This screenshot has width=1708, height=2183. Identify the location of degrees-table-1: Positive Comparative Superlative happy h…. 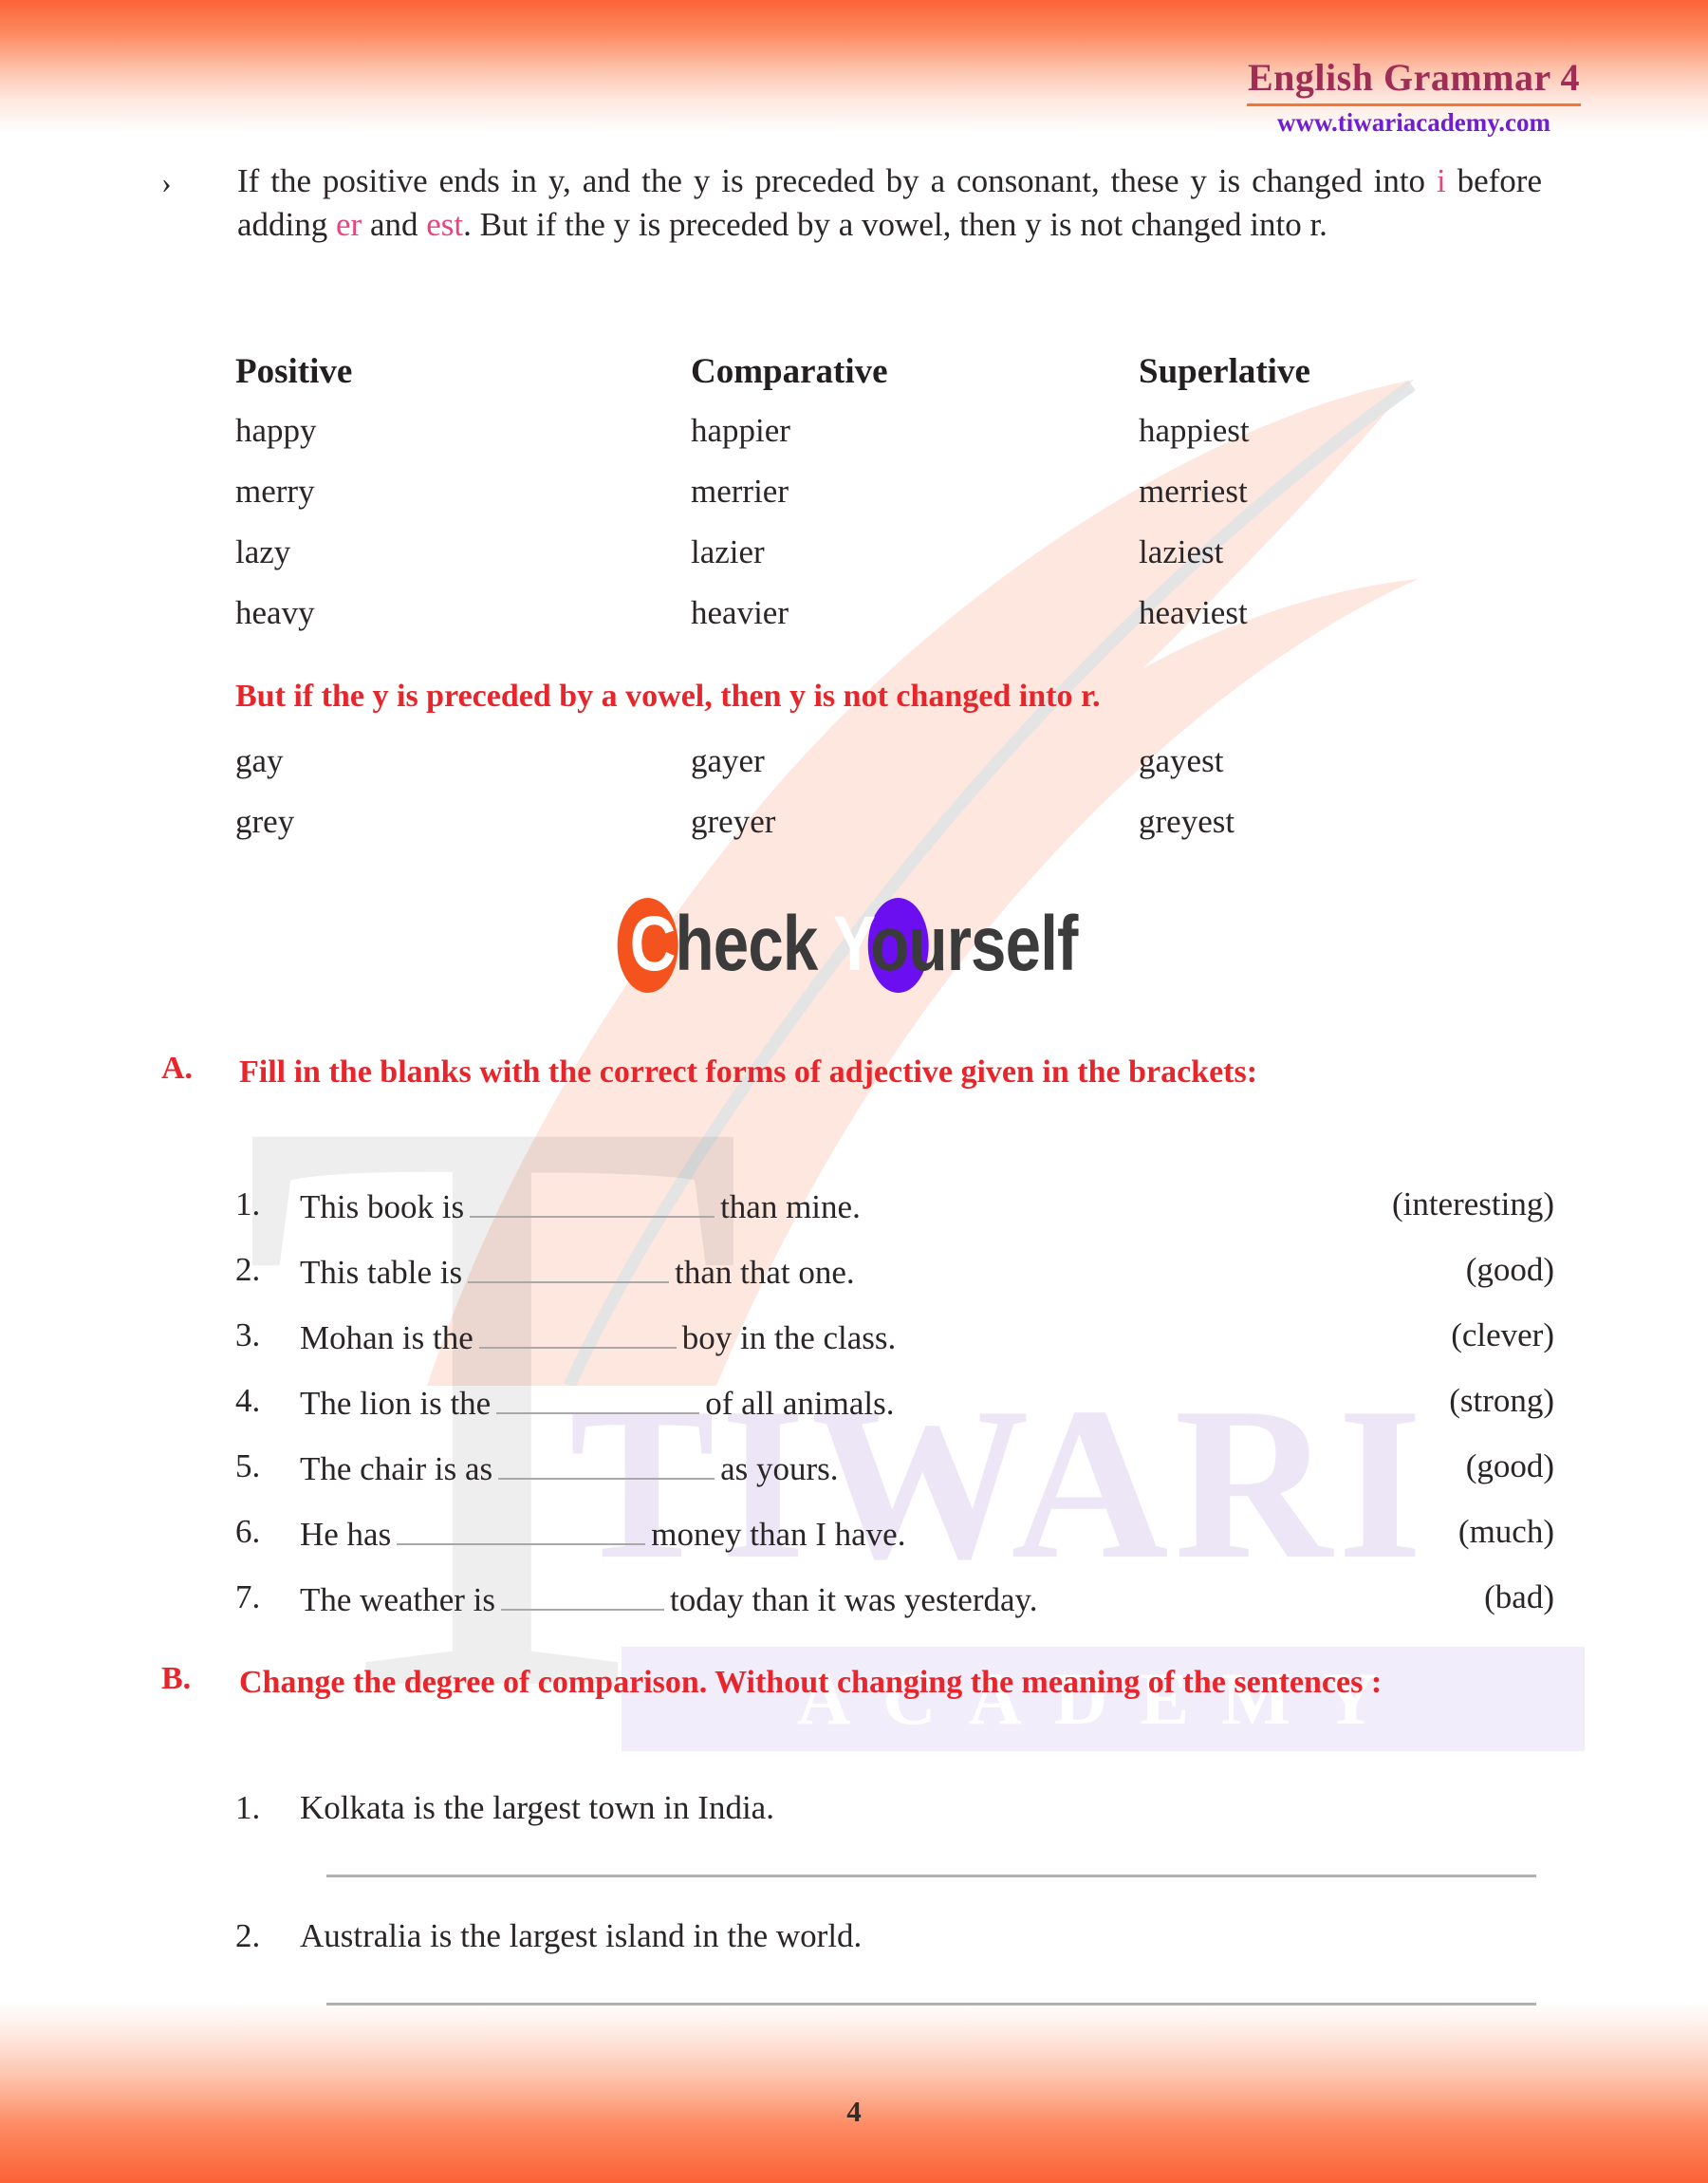
(805, 503).